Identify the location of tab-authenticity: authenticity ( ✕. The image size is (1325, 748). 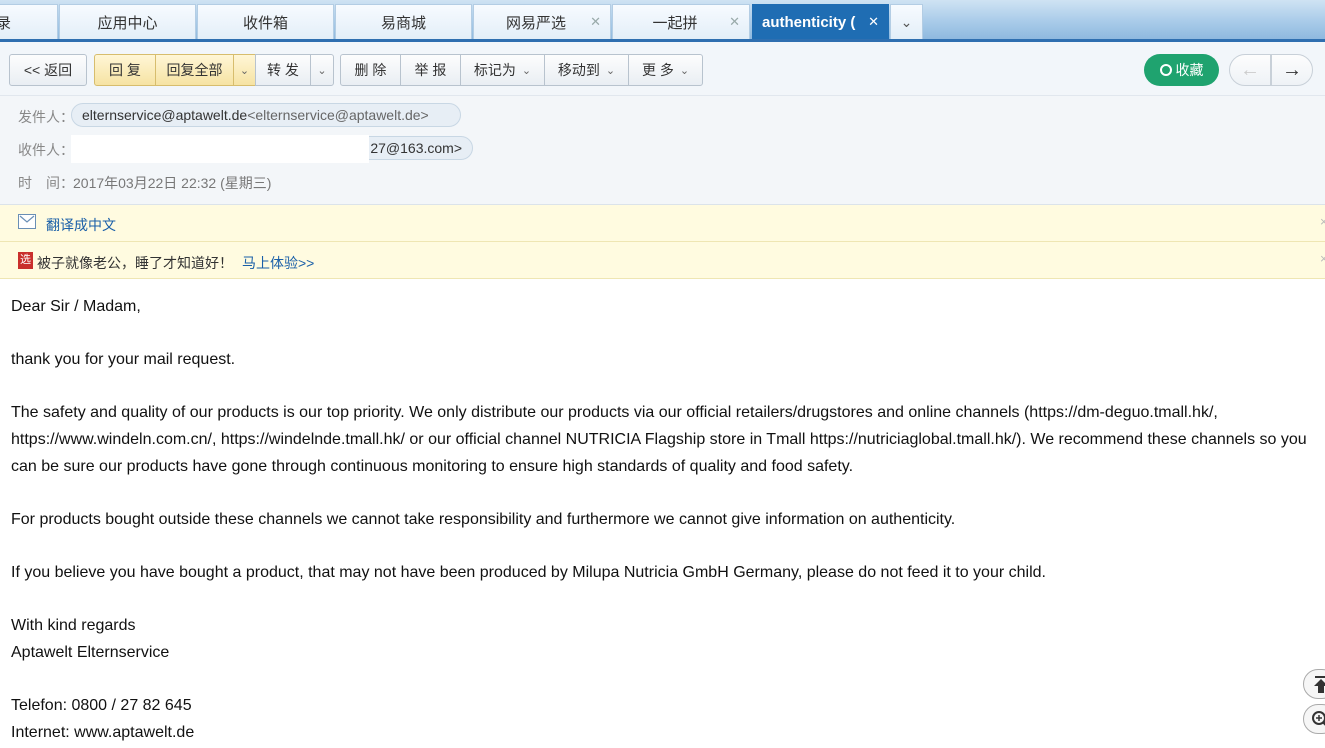
(820, 21).